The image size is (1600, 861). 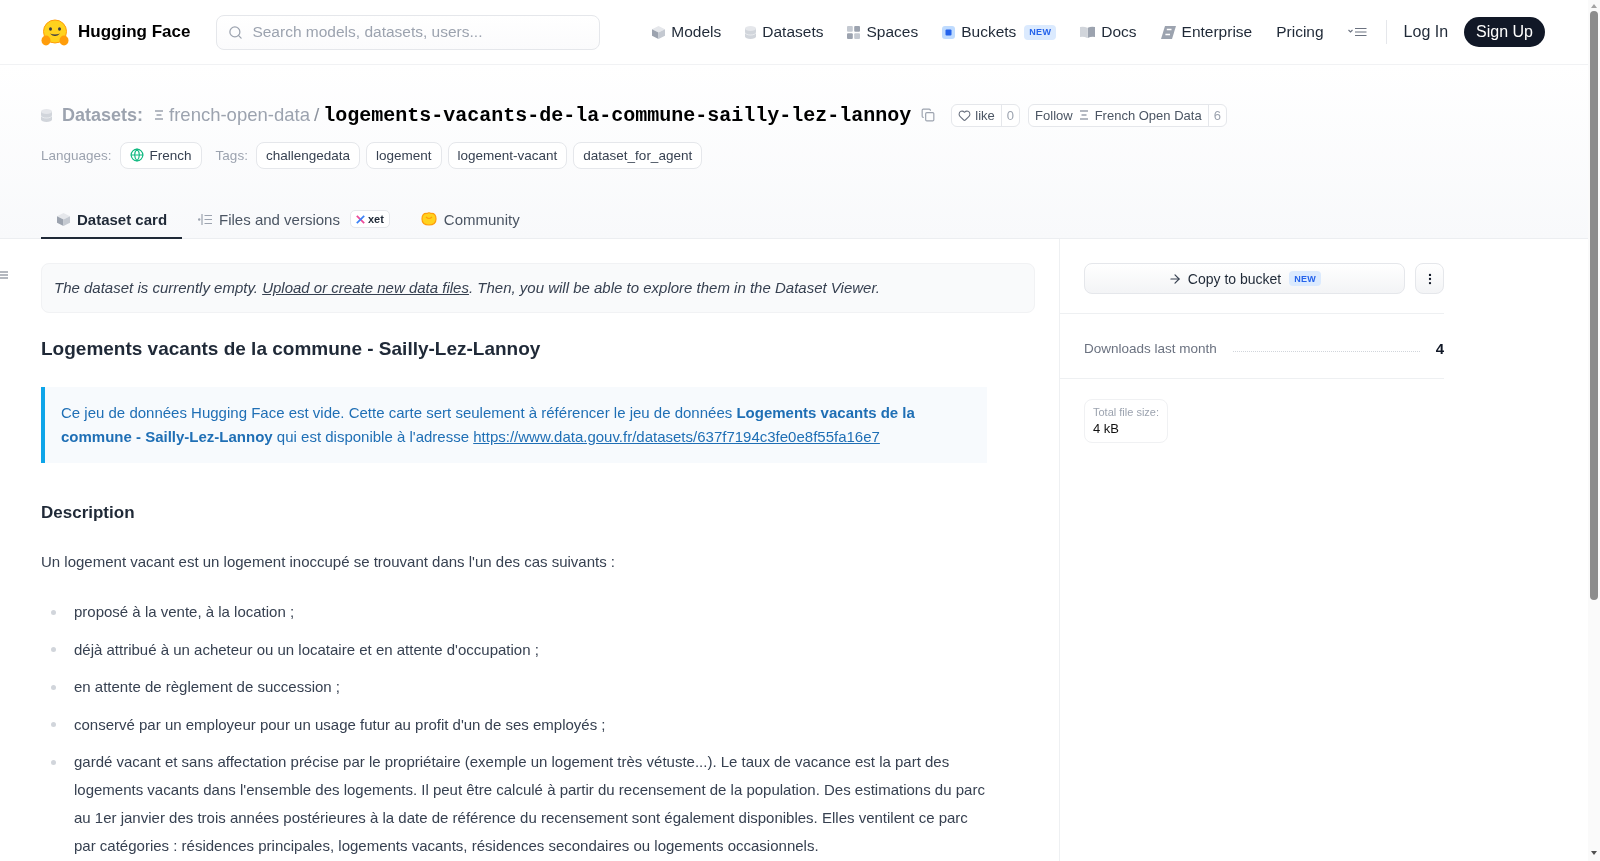 I want to click on like-count: 0, so click(x=1010, y=115).